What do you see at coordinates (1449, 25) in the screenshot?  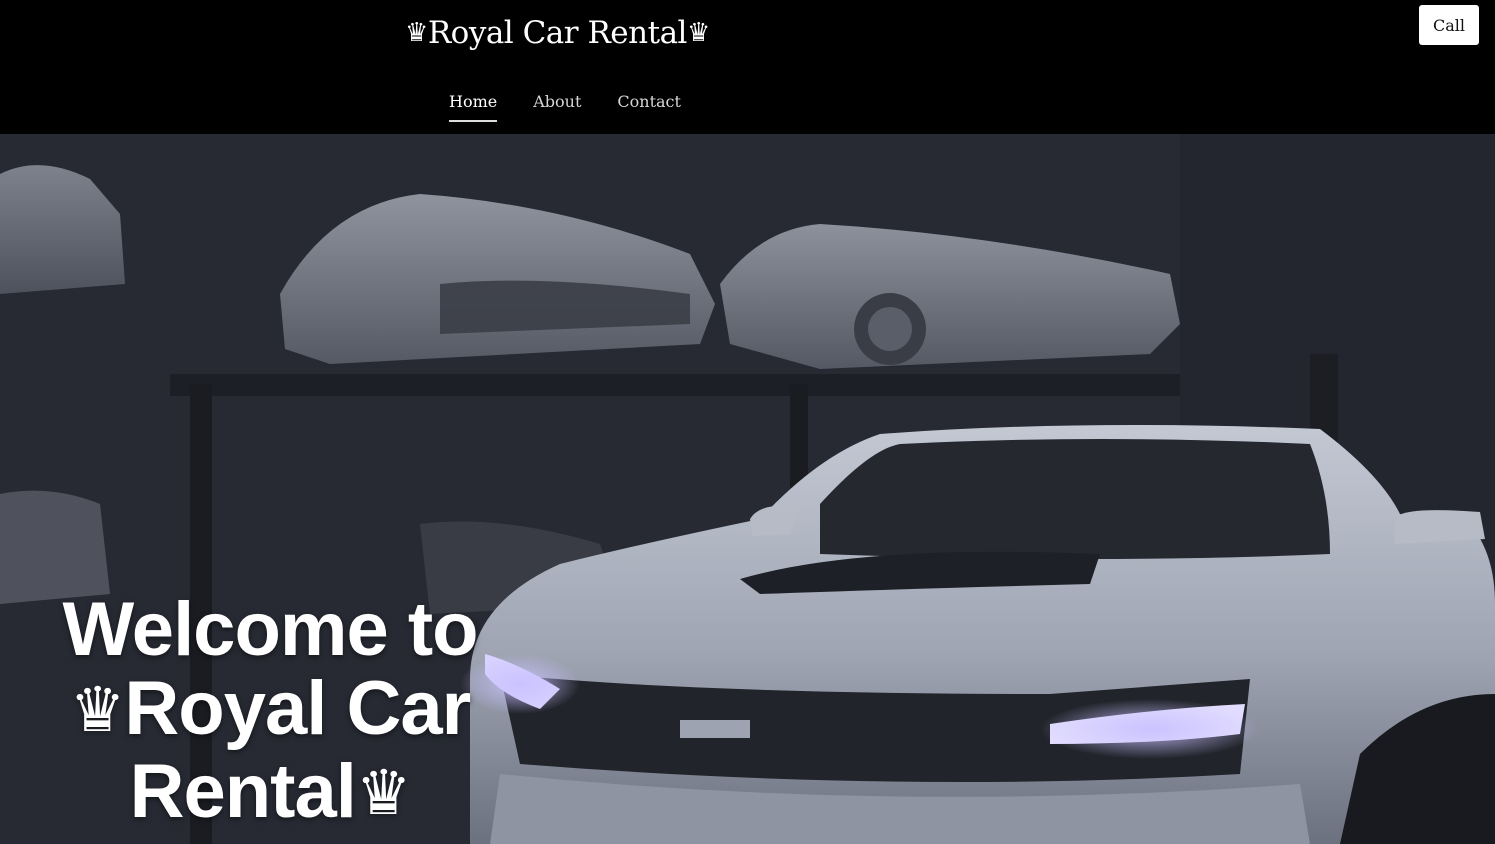 I see `call-button: Call` at bounding box center [1449, 25].